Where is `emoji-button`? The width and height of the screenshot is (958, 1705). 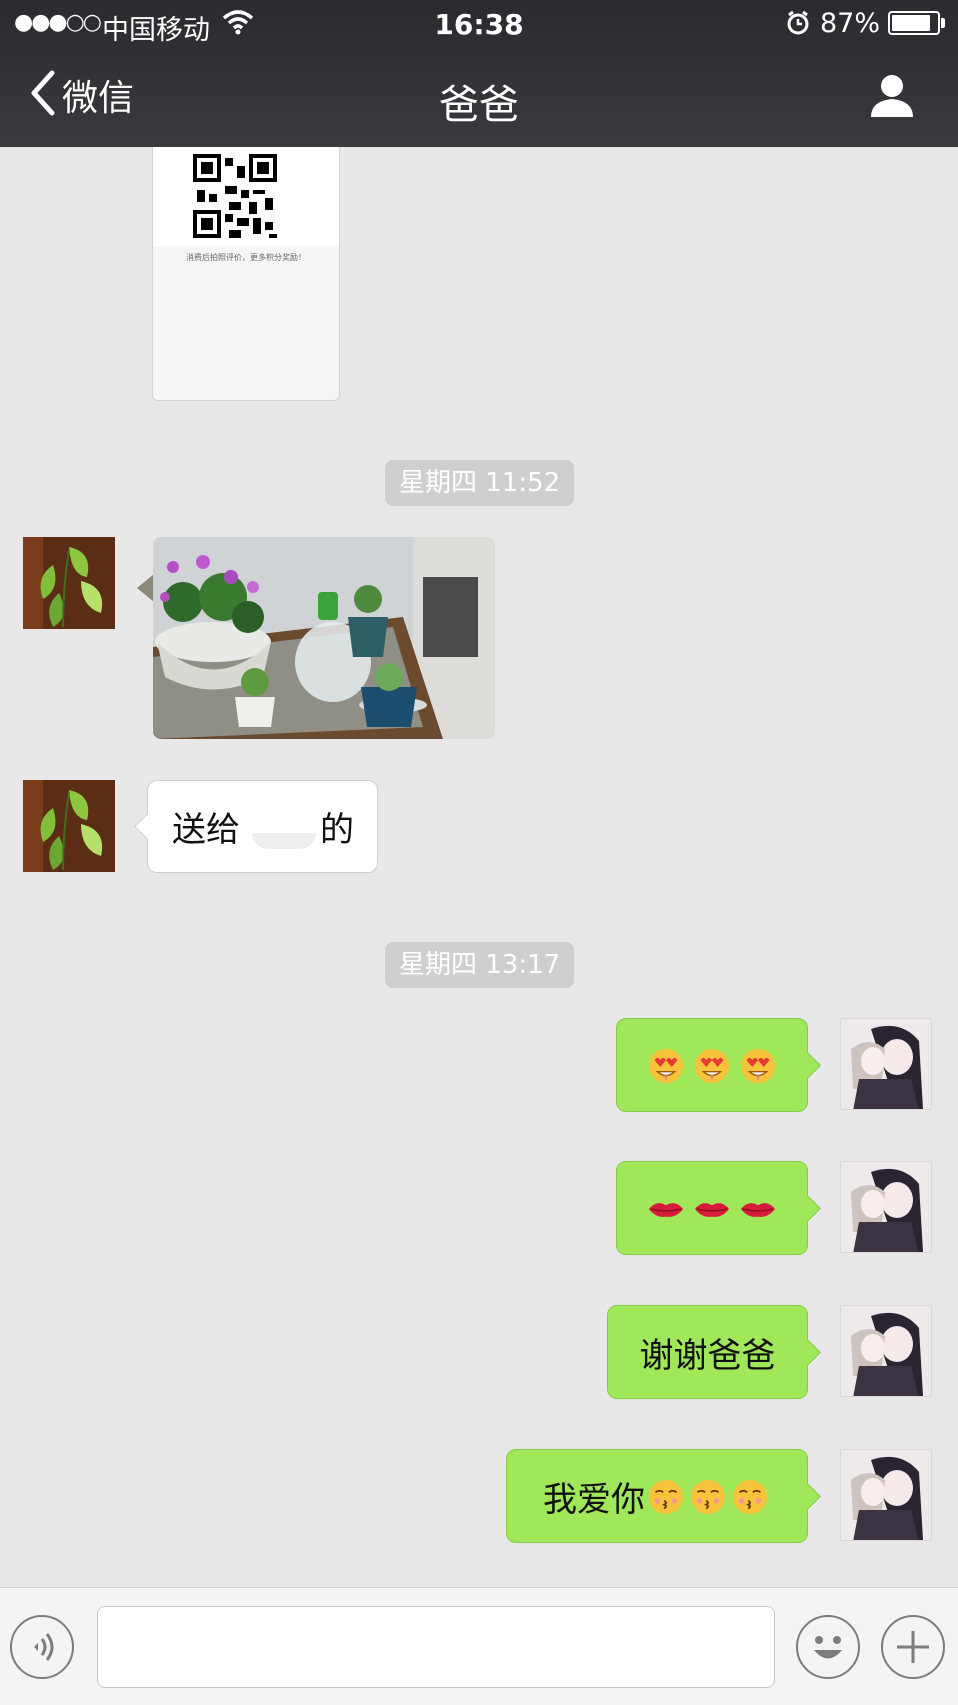
emoji-button is located at coordinates (828, 1647).